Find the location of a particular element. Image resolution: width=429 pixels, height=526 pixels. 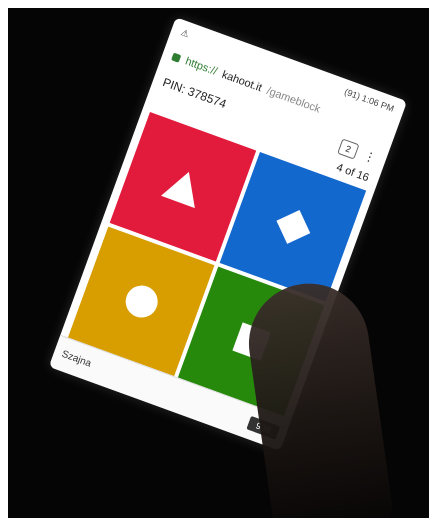

lock-icon is located at coordinates (176, 57).